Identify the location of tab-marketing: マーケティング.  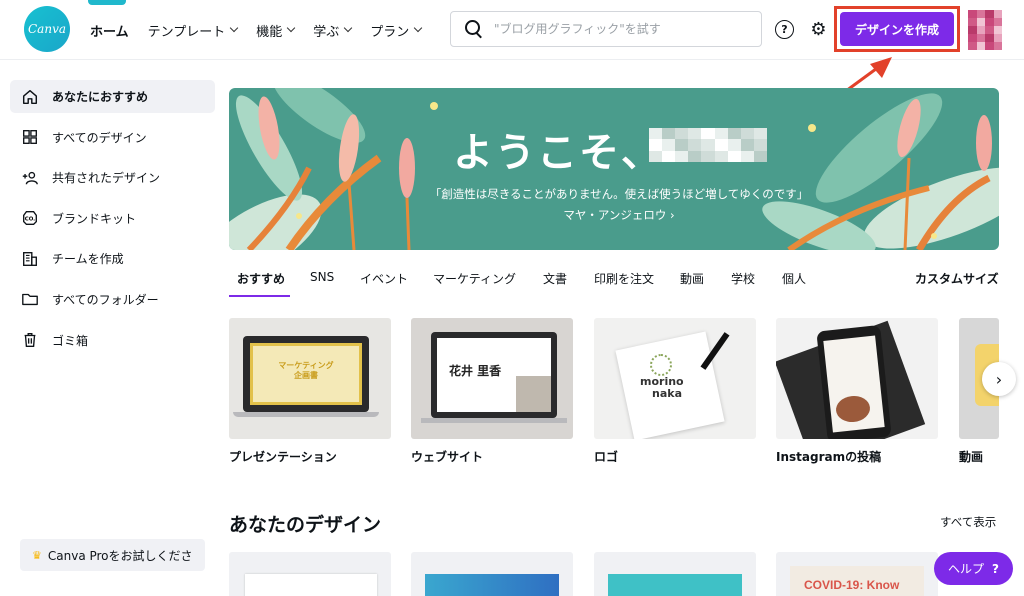
(474, 283).